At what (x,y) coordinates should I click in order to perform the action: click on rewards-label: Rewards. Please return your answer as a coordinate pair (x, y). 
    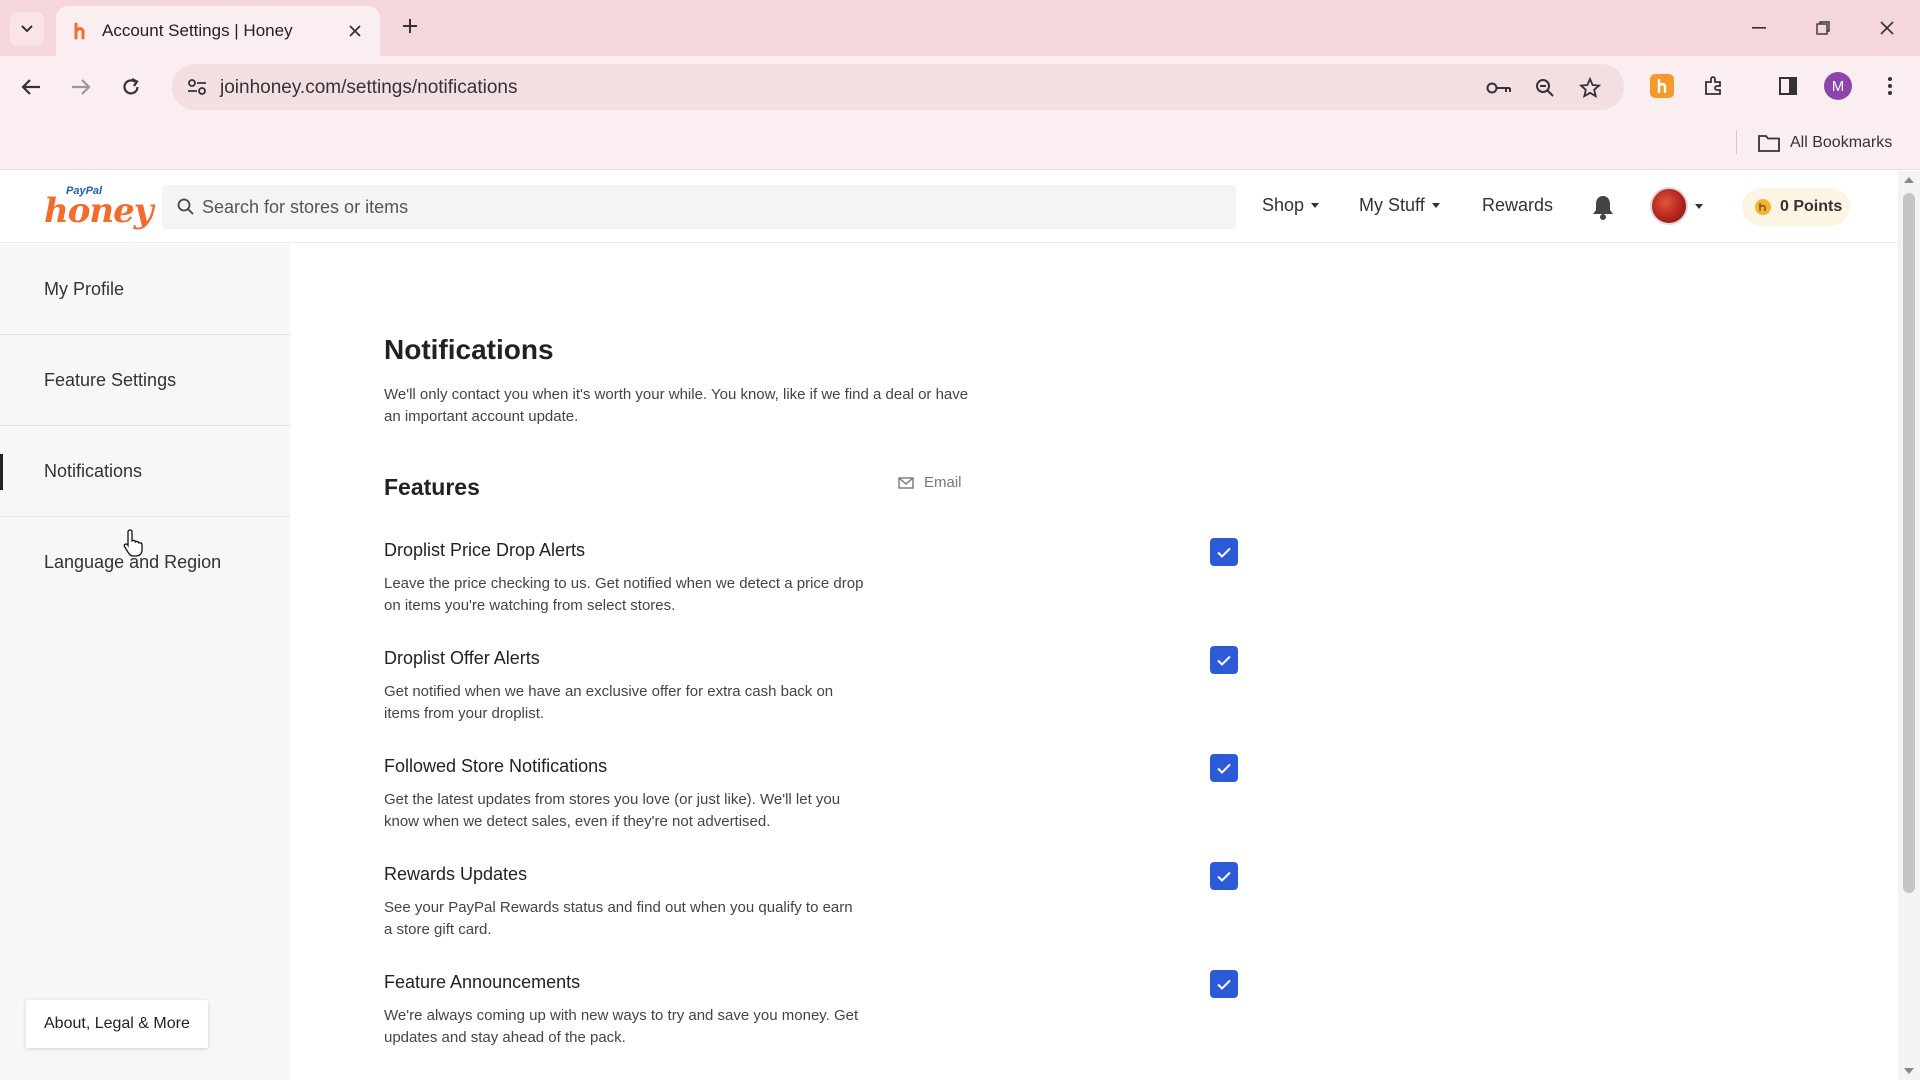
    Looking at the image, I should click on (1518, 205).